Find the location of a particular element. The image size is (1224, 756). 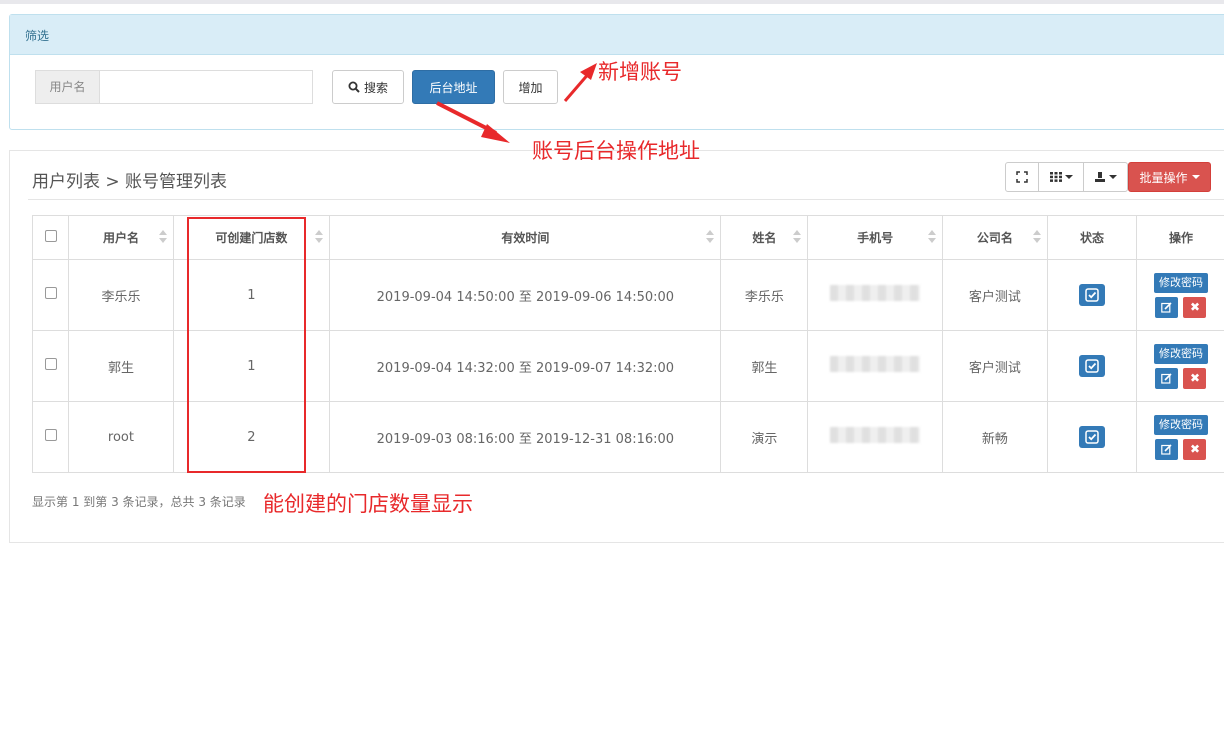

column-phone: 手机号 is located at coordinates (875, 237).